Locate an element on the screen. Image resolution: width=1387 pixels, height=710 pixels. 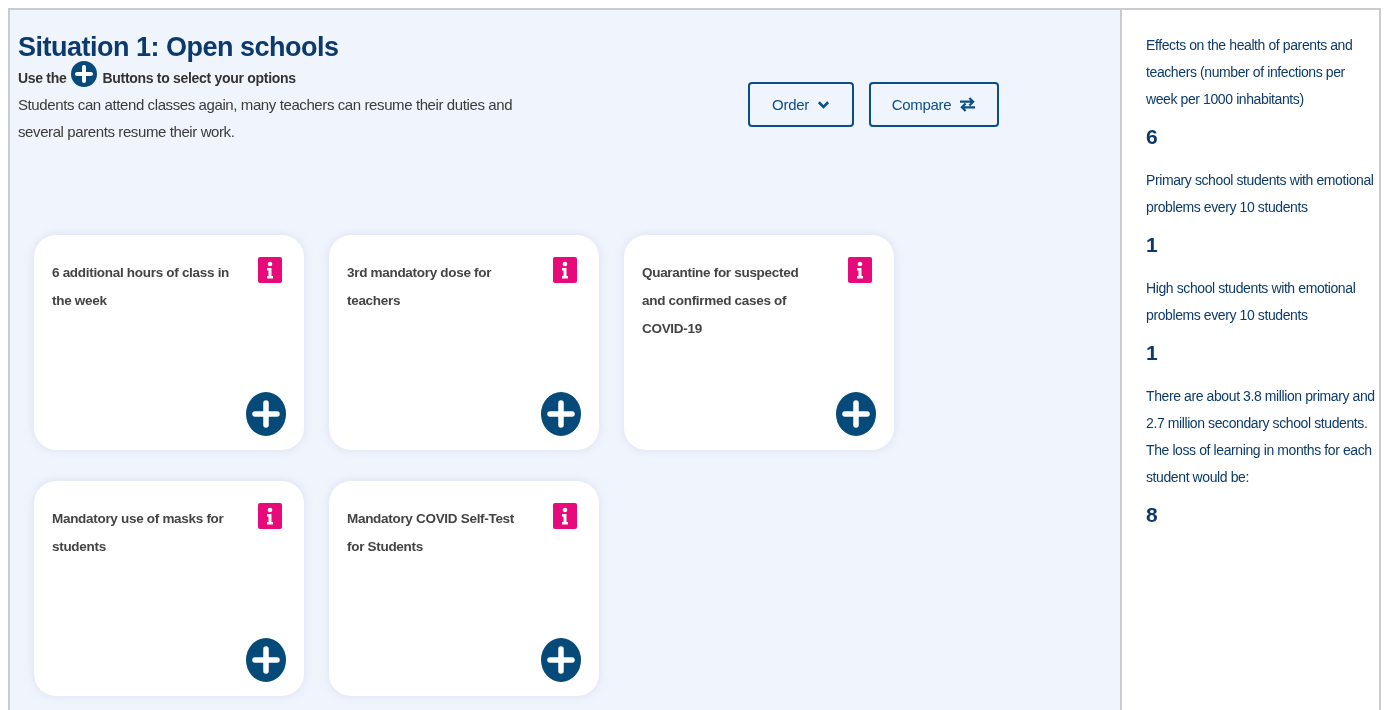
option-title: Mandatory use of masks for students is located at coordinates (138, 533).